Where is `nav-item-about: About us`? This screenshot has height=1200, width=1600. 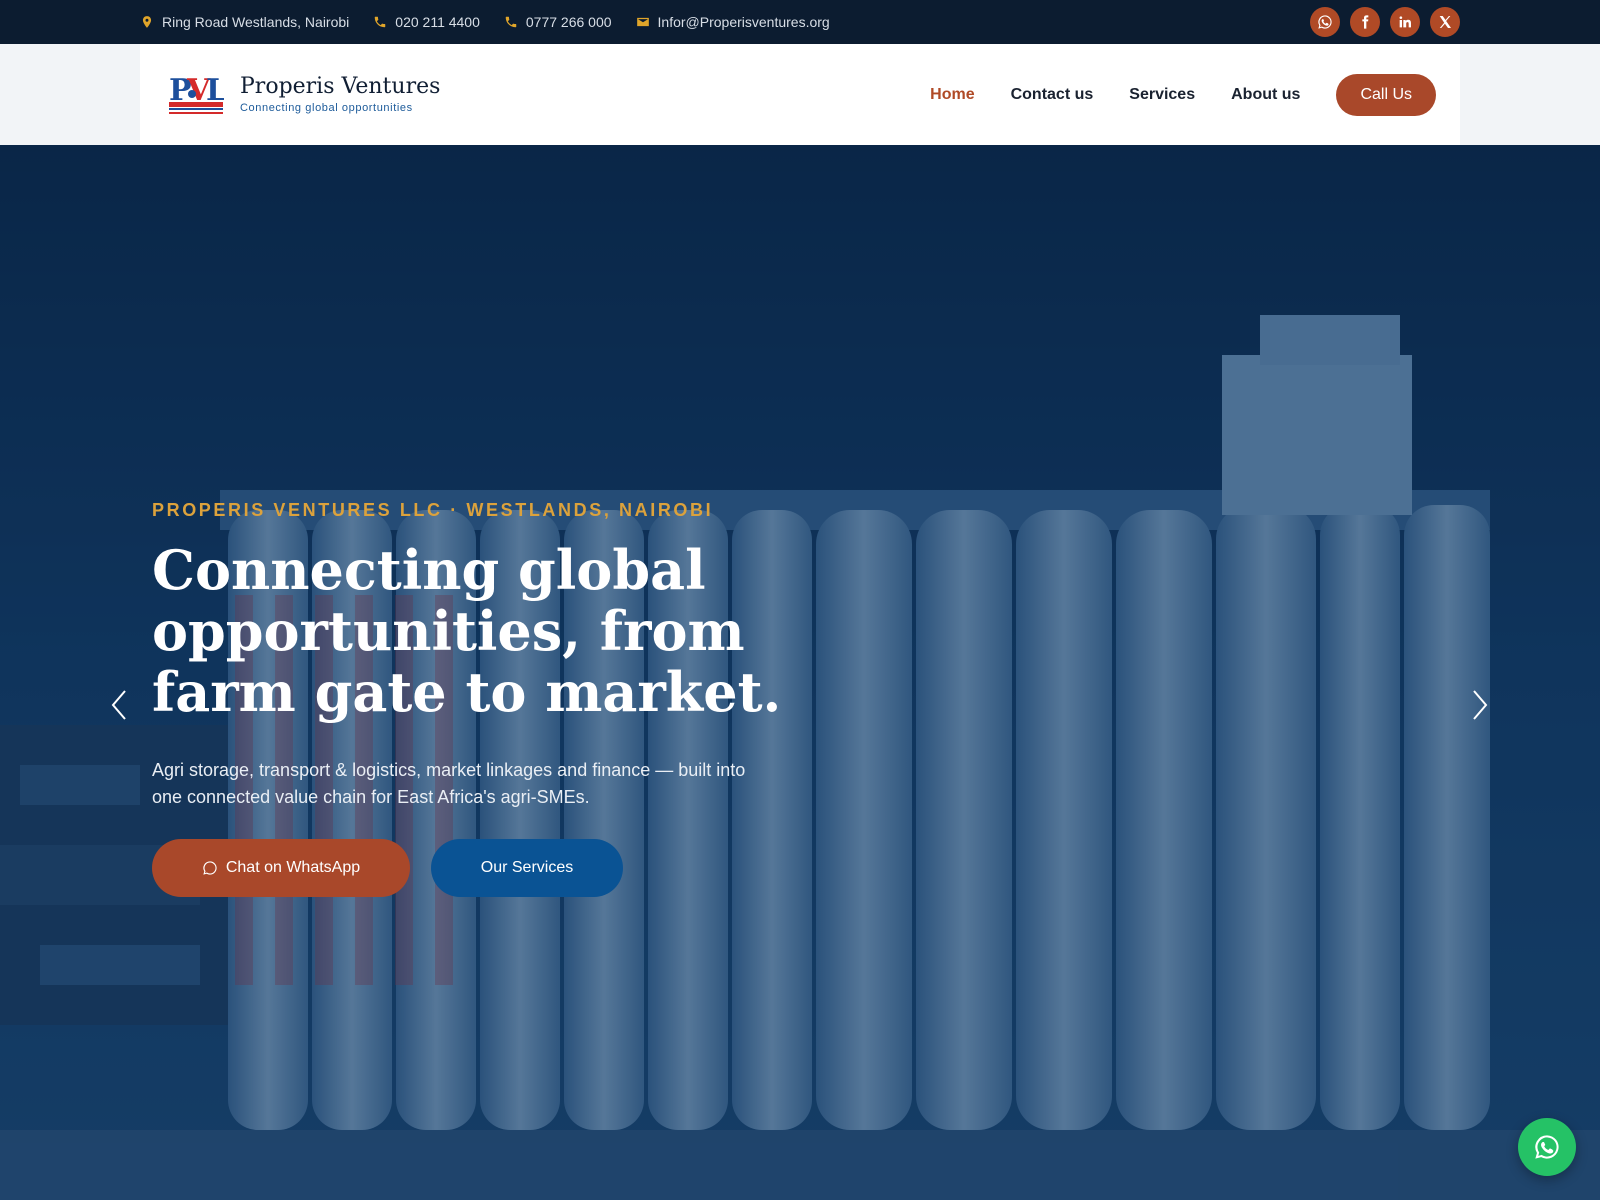 nav-item-about: About us is located at coordinates (1265, 95).